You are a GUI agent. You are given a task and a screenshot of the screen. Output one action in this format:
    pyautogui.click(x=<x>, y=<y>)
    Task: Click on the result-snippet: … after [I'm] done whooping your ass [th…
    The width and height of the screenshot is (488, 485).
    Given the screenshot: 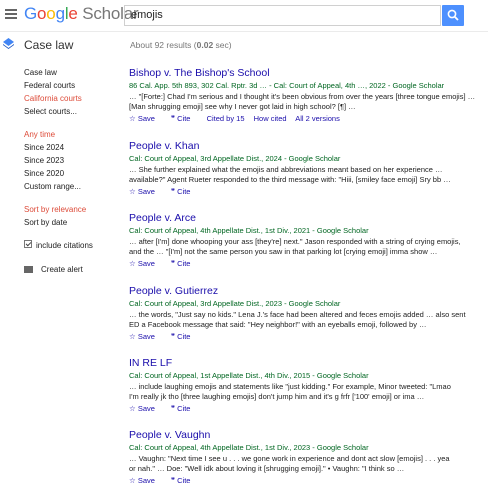 What is the action you would take?
    pyautogui.click(x=295, y=241)
    